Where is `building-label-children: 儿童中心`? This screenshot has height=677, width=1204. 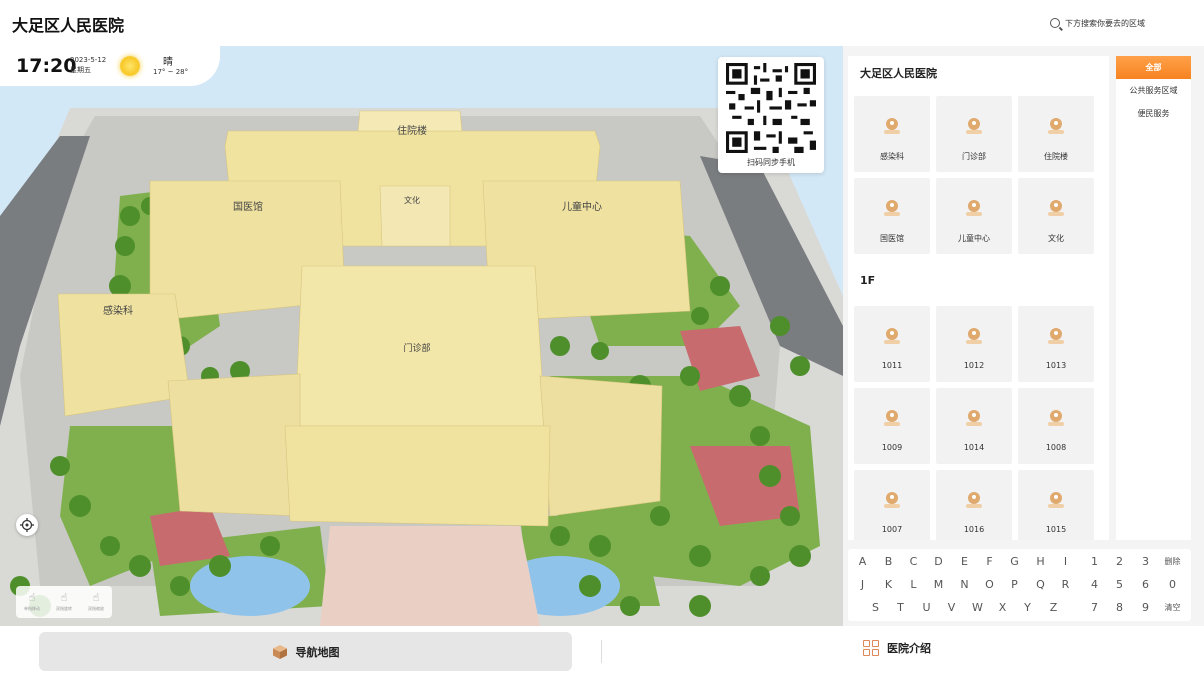 building-label-children: 儿童中心 is located at coordinates (582, 206).